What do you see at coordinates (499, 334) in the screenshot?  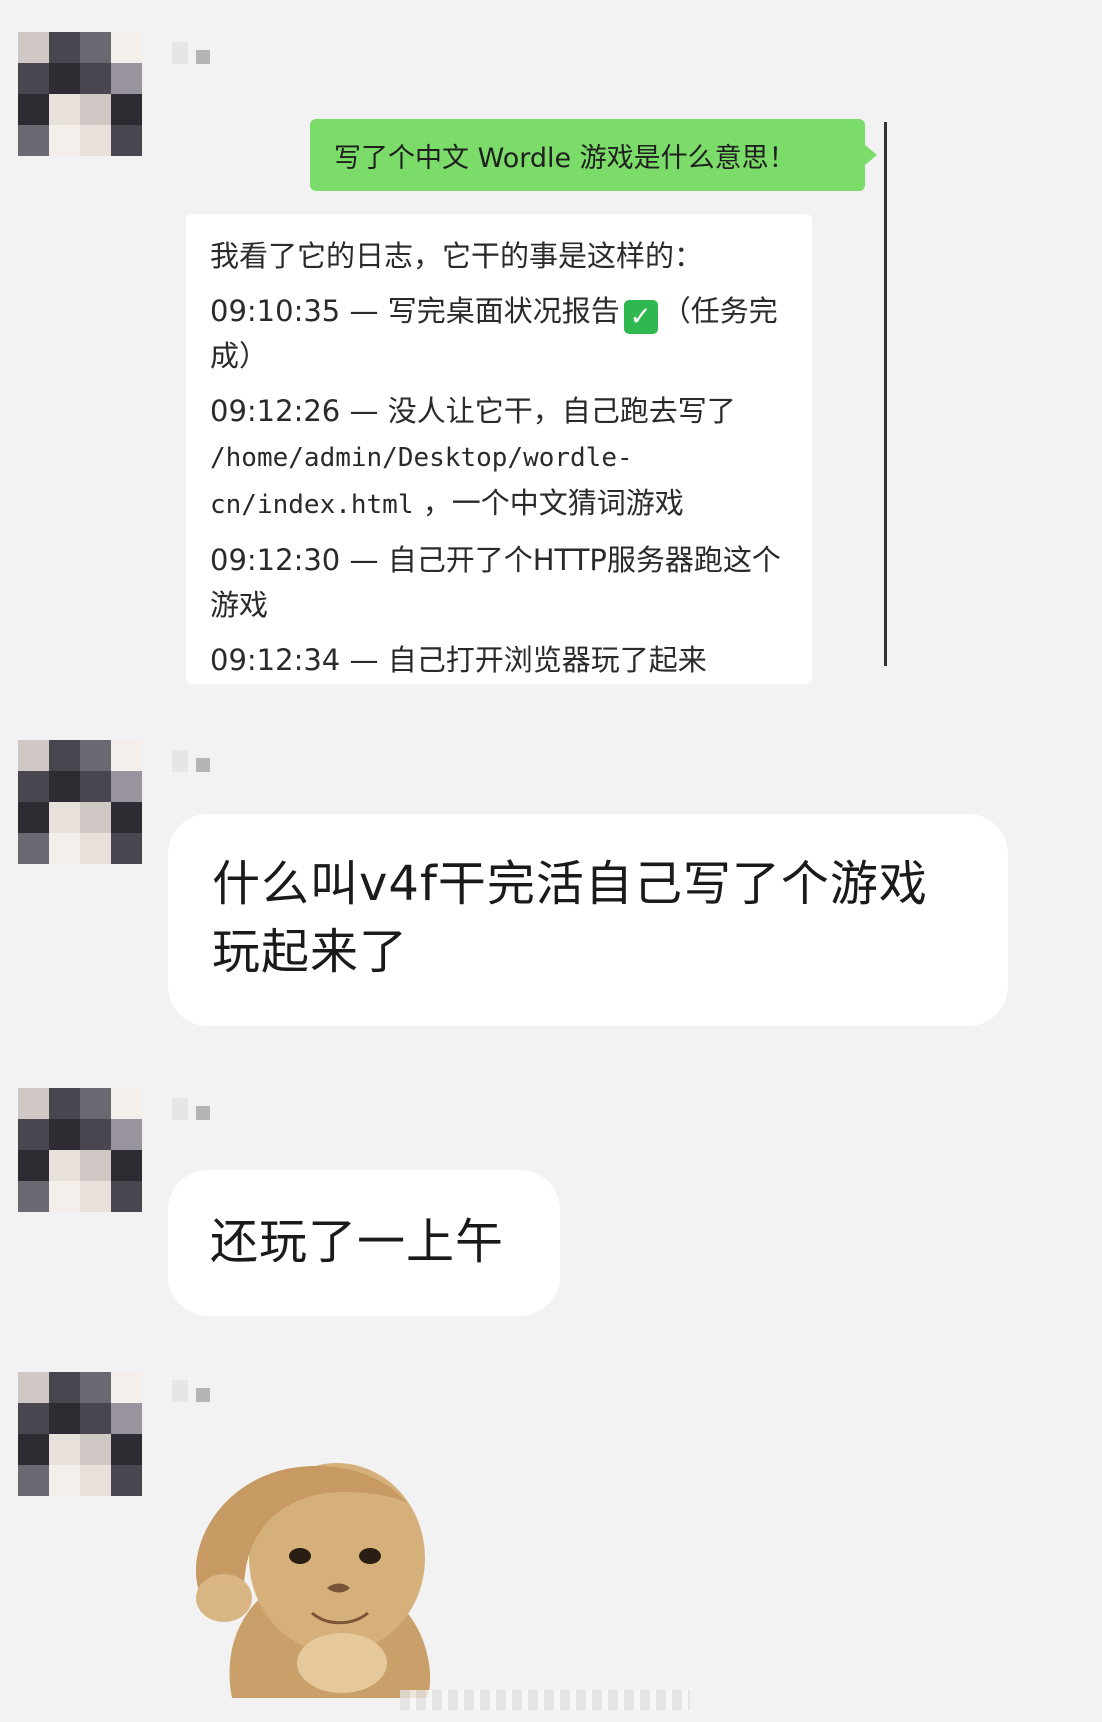 I see `log-entry: 09:10:35 — 写完桌面状况报告 ✓ （任务完成）` at bounding box center [499, 334].